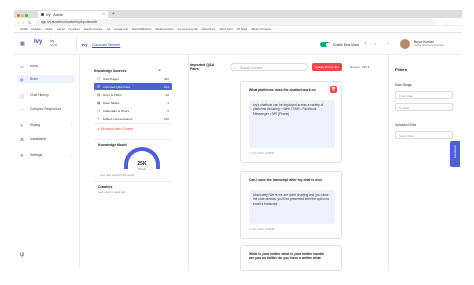  What do you see at coordinates (26, 15) in the screenshot?
I see `maximize-window-icon` at bounding box center [26, 15].